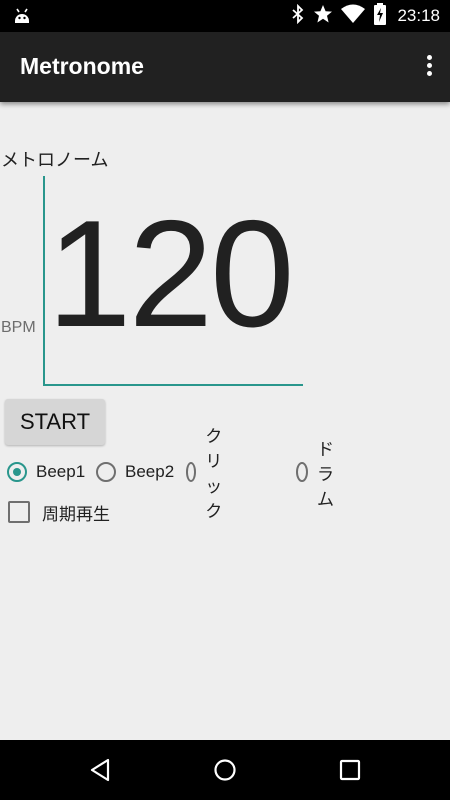 The image size is (450, 800). What do you see at coordinates (353, 16) in the screenshot?
I see `wifi-icon` at bounding box center [353, 16].